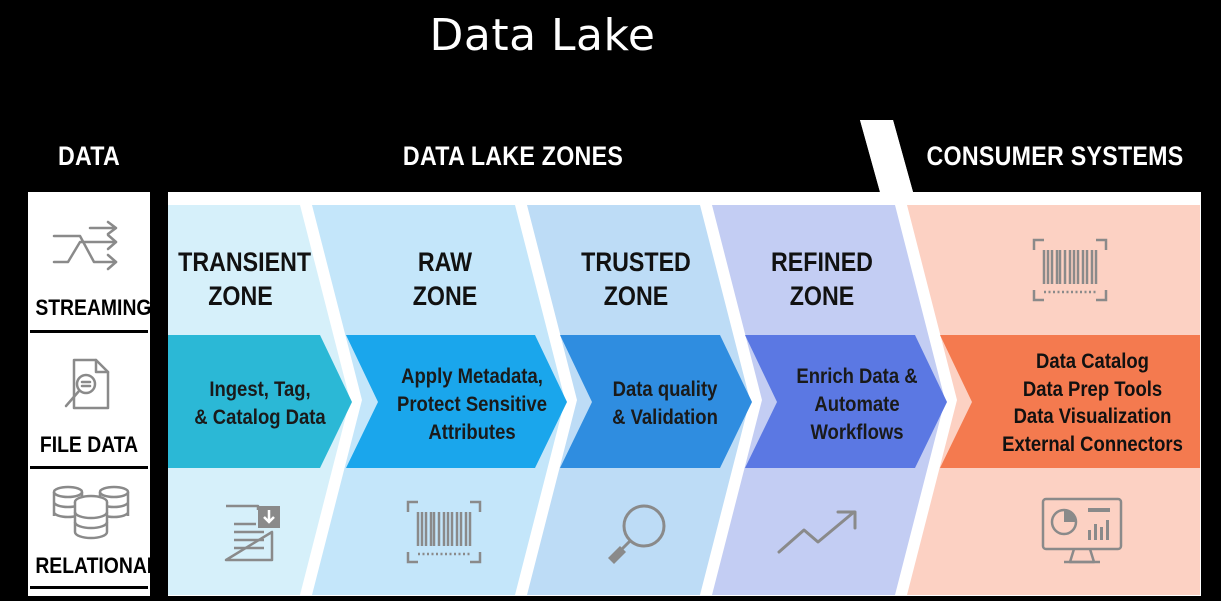  I want to click on zone-desc-transient: Ingest, Tag, & Catalog Data, so click(260, 403).